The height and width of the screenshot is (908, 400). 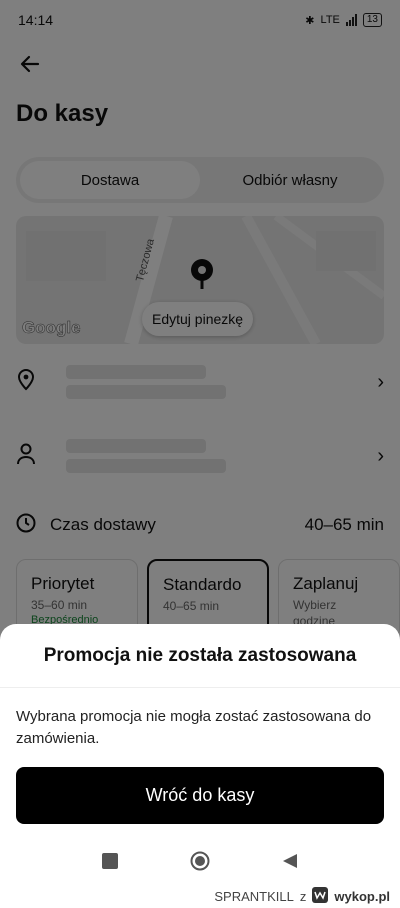 What do you see at coordinates (320, 896) in the screenshot?
I see `wykop-logo-icon` at bounding box center [320, 896].